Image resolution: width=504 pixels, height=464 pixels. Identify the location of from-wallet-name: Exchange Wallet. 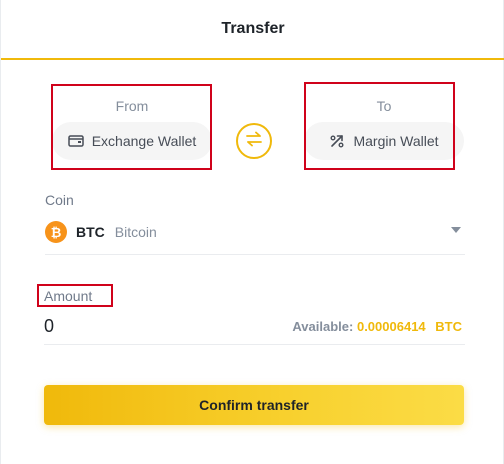
(144, 141).